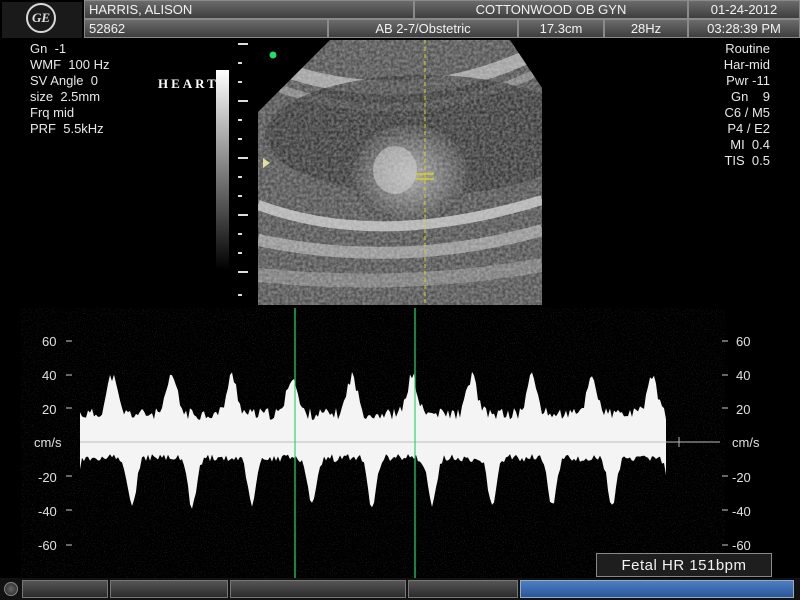 This screenshot has height=600, width=800. I want to click on status-indicator-icon, so click(11, 589).